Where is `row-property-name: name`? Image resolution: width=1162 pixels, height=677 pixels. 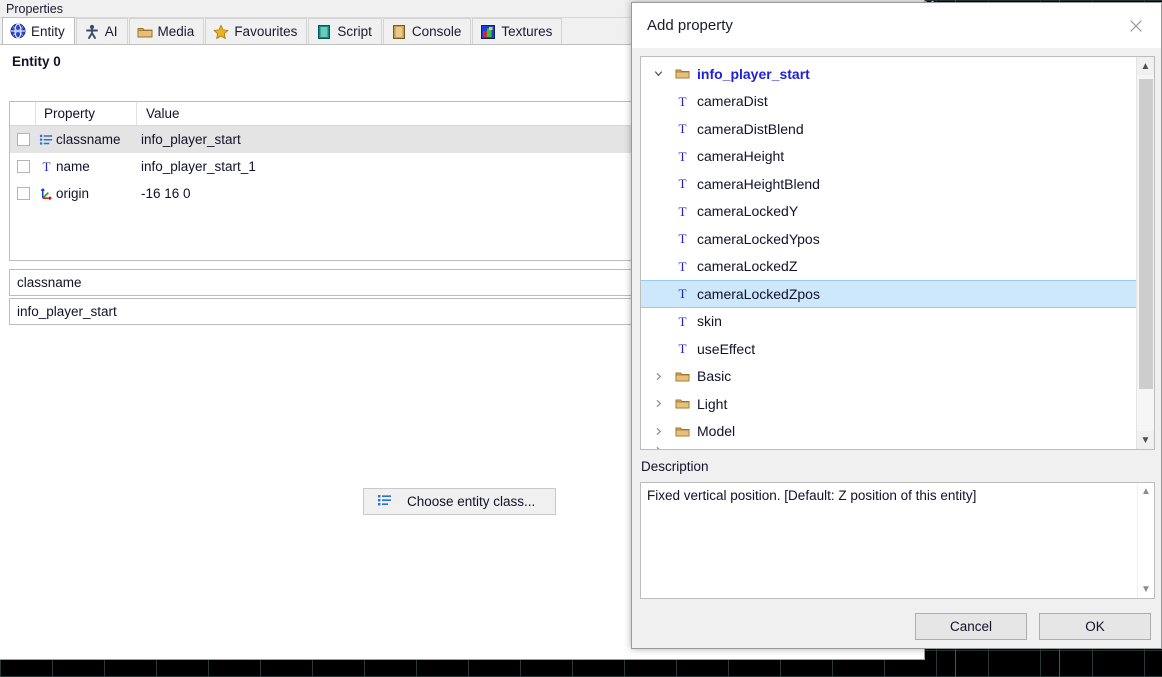
row-property-name: name is located at coordinates (73, 166).